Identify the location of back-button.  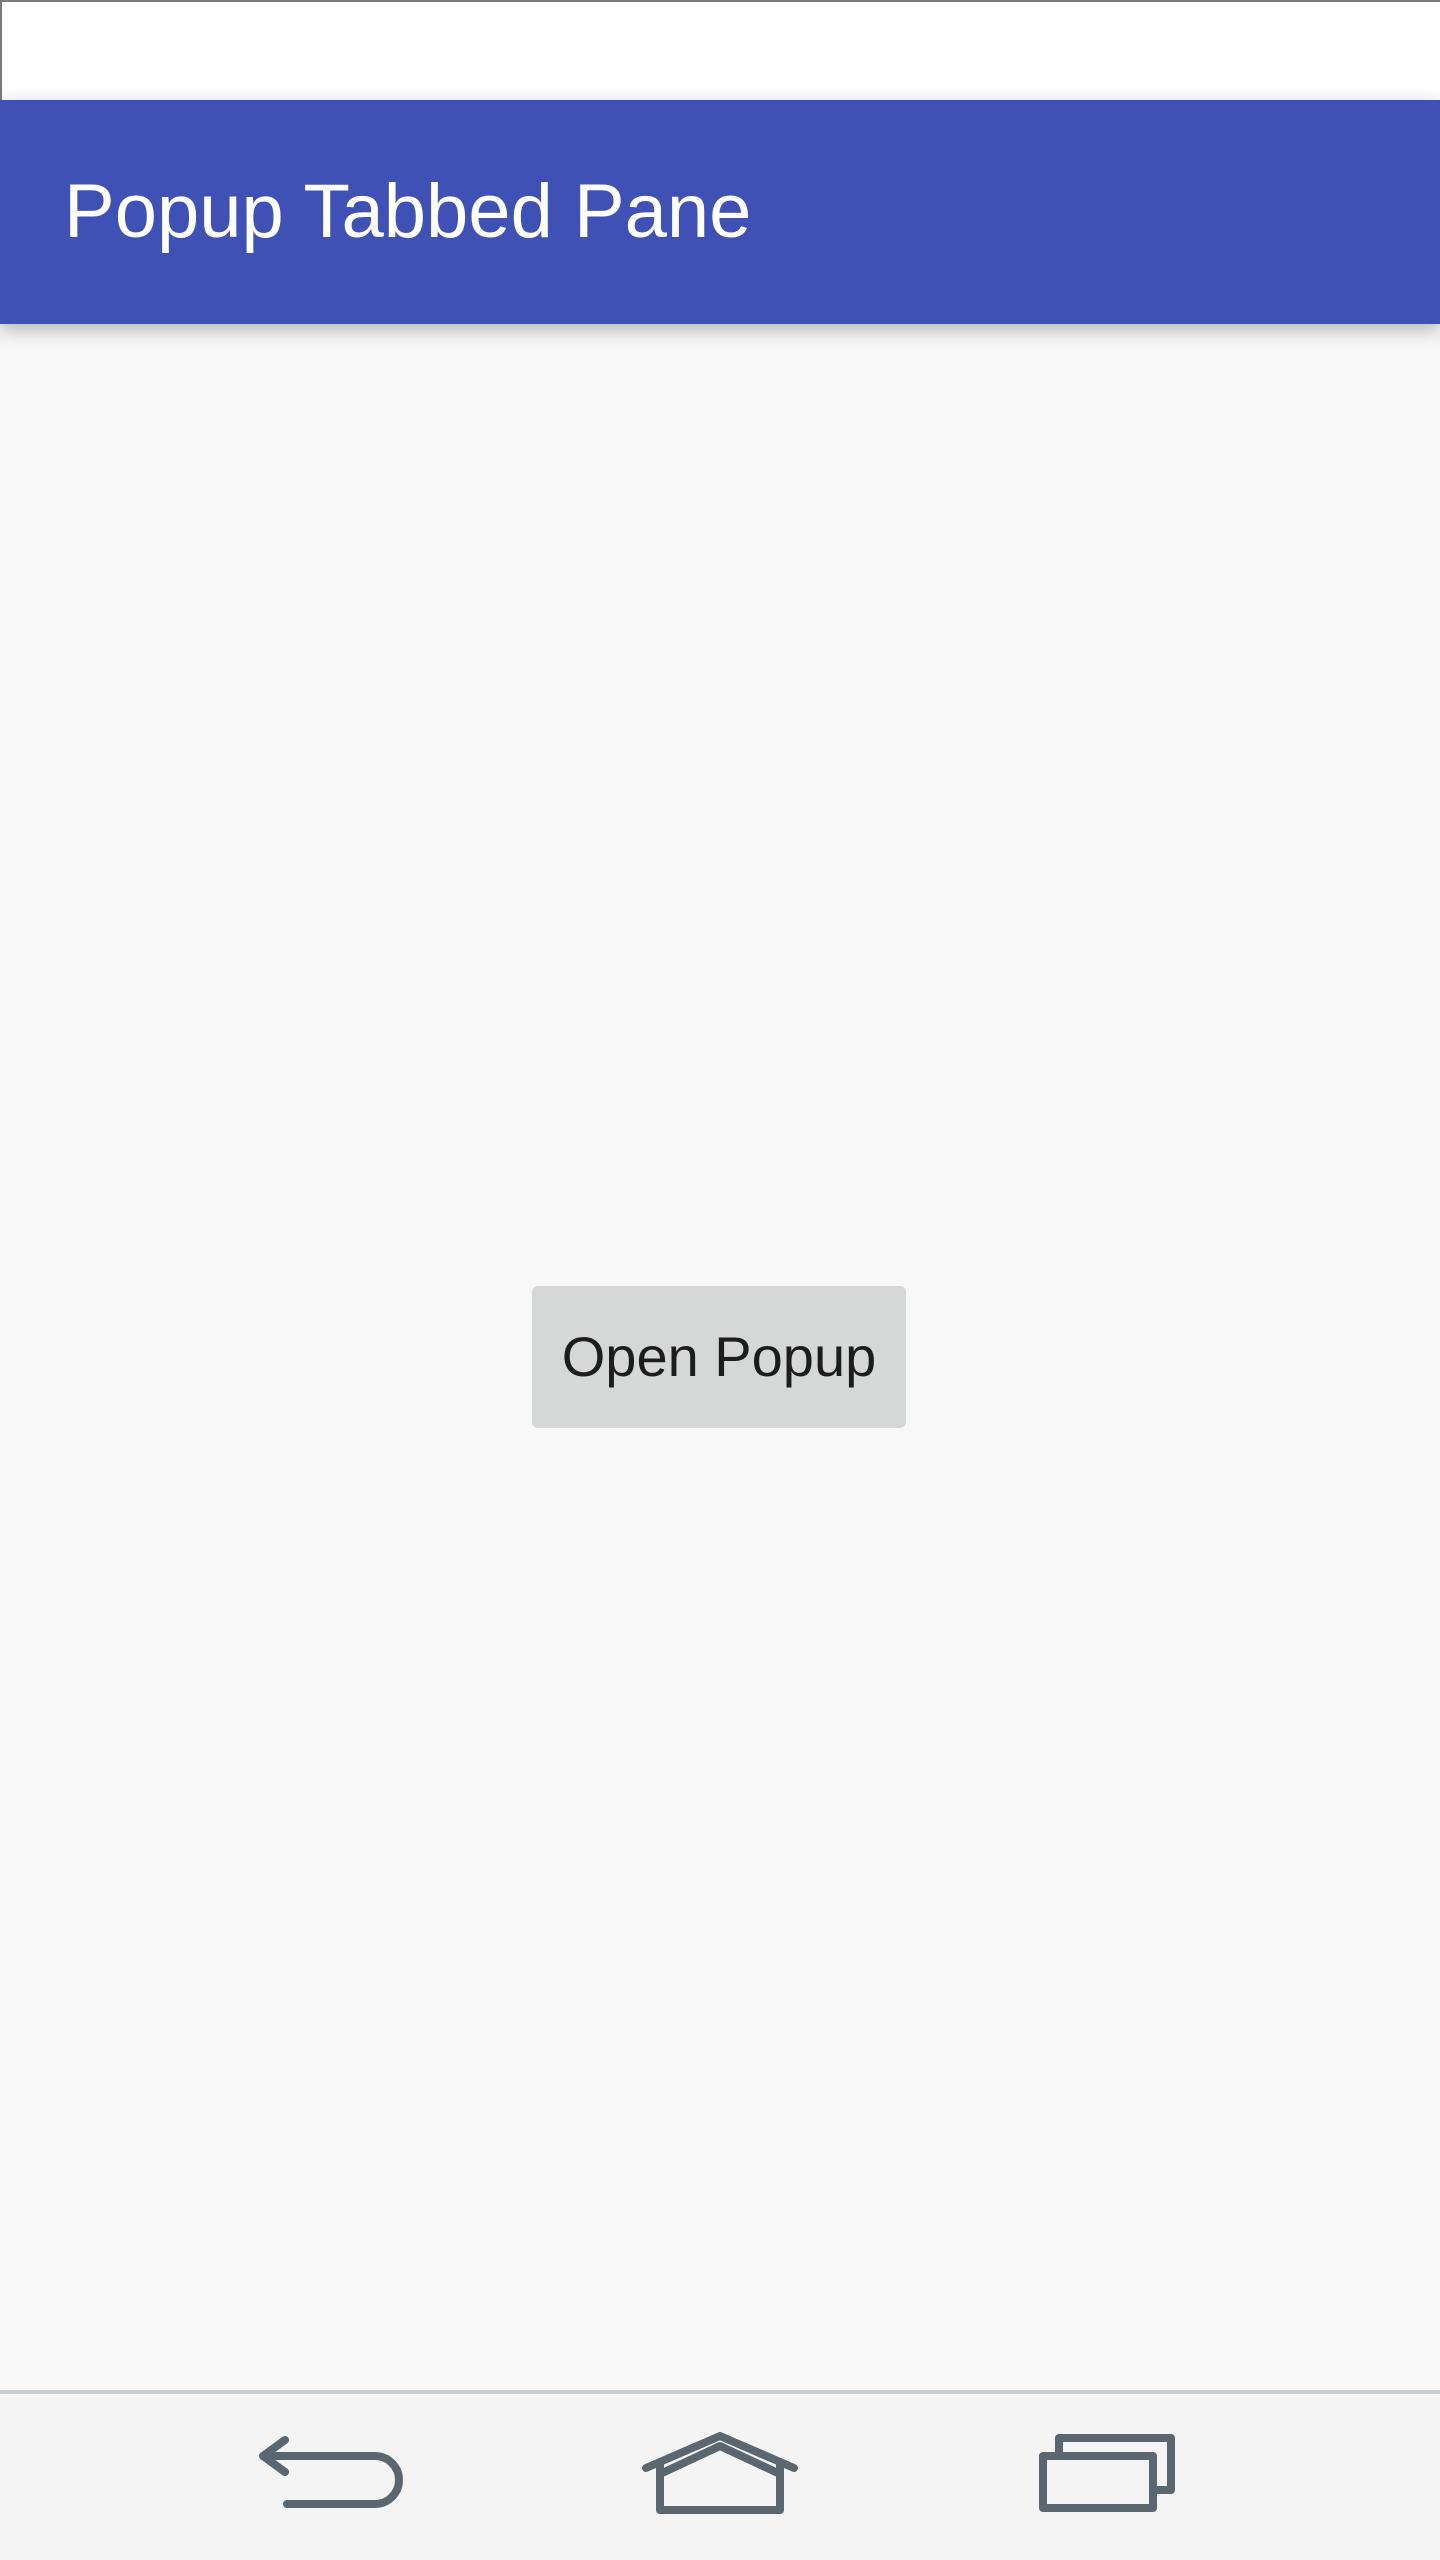
(330, 2477).